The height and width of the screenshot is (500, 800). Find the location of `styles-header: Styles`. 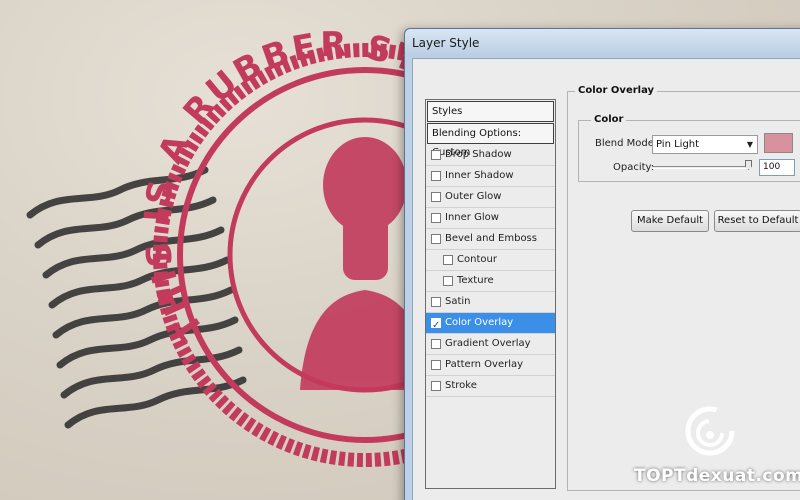

styles-header: Styles is located at coordinates (490, 111).